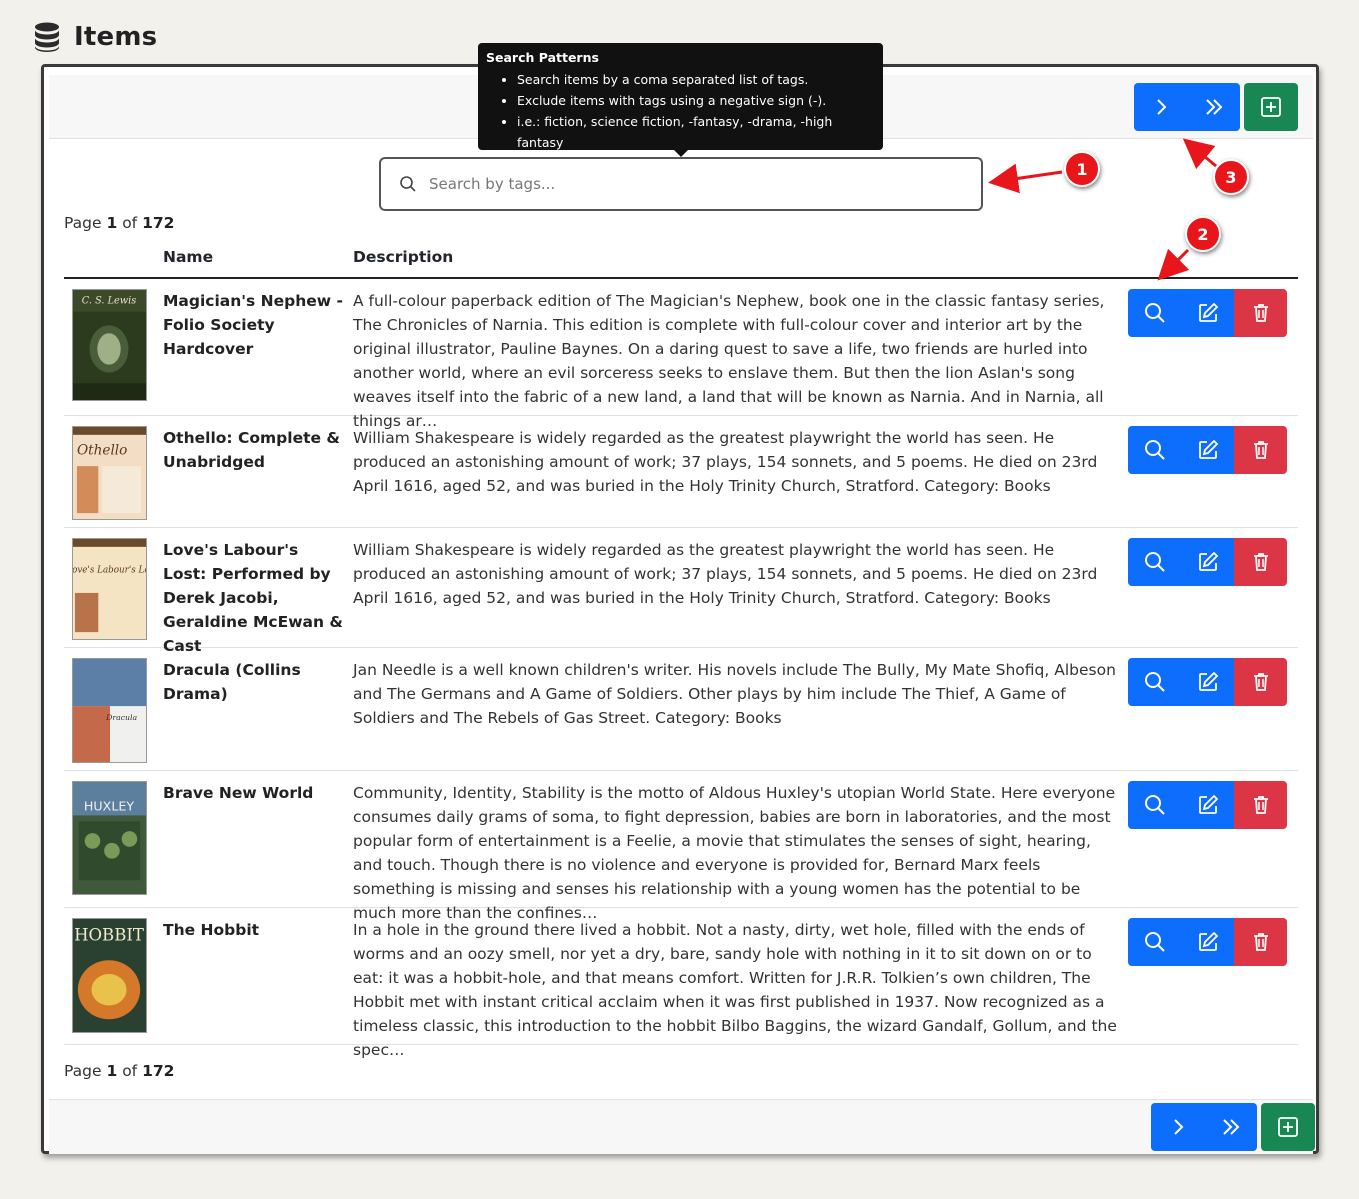 The image size is (1359, 1199). I want to click on page-header: Items, so click(95, 37).